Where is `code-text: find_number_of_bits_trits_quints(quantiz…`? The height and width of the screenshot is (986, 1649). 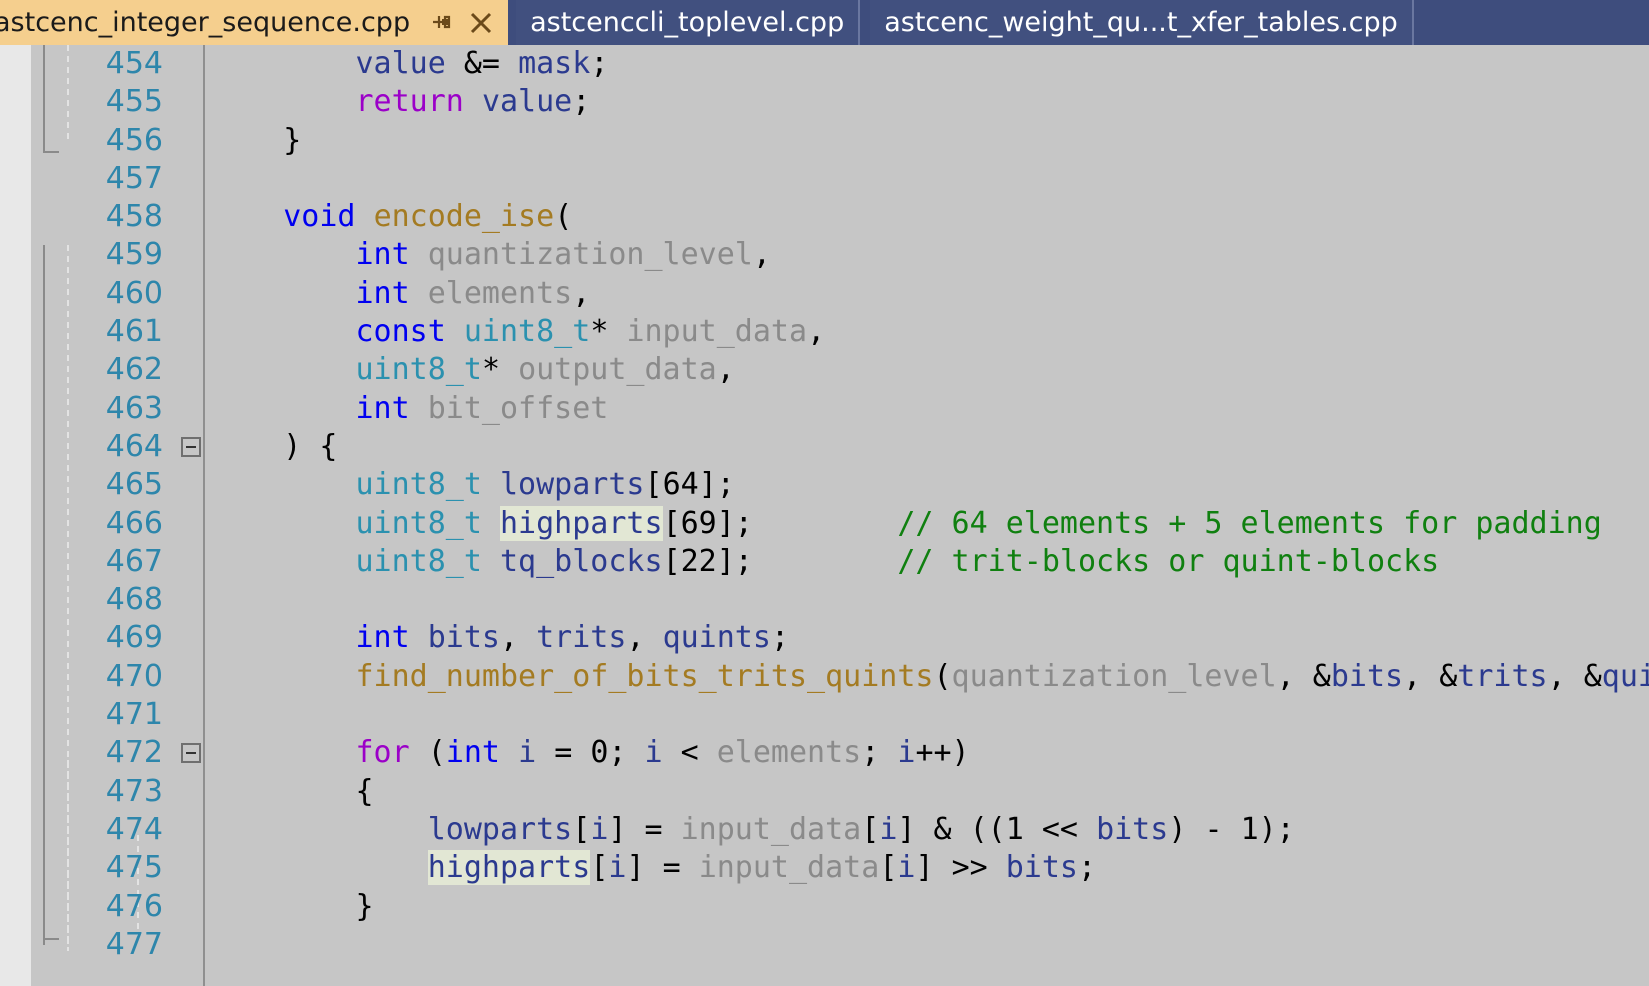
code-text: find_number_of_bits_trits_quints(quantiz… is located at coordinates (930, 677).